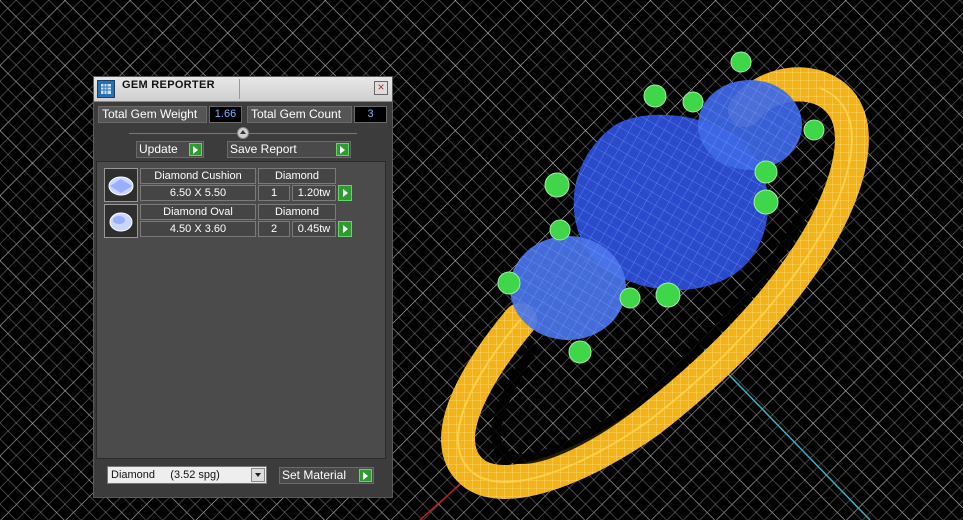 This screenshot has width=963, height=520. What do you see at coordinates (314, 193) in the screenshot?
I see `gem-weight: 1.20tw` at bounding box center [314, 193].